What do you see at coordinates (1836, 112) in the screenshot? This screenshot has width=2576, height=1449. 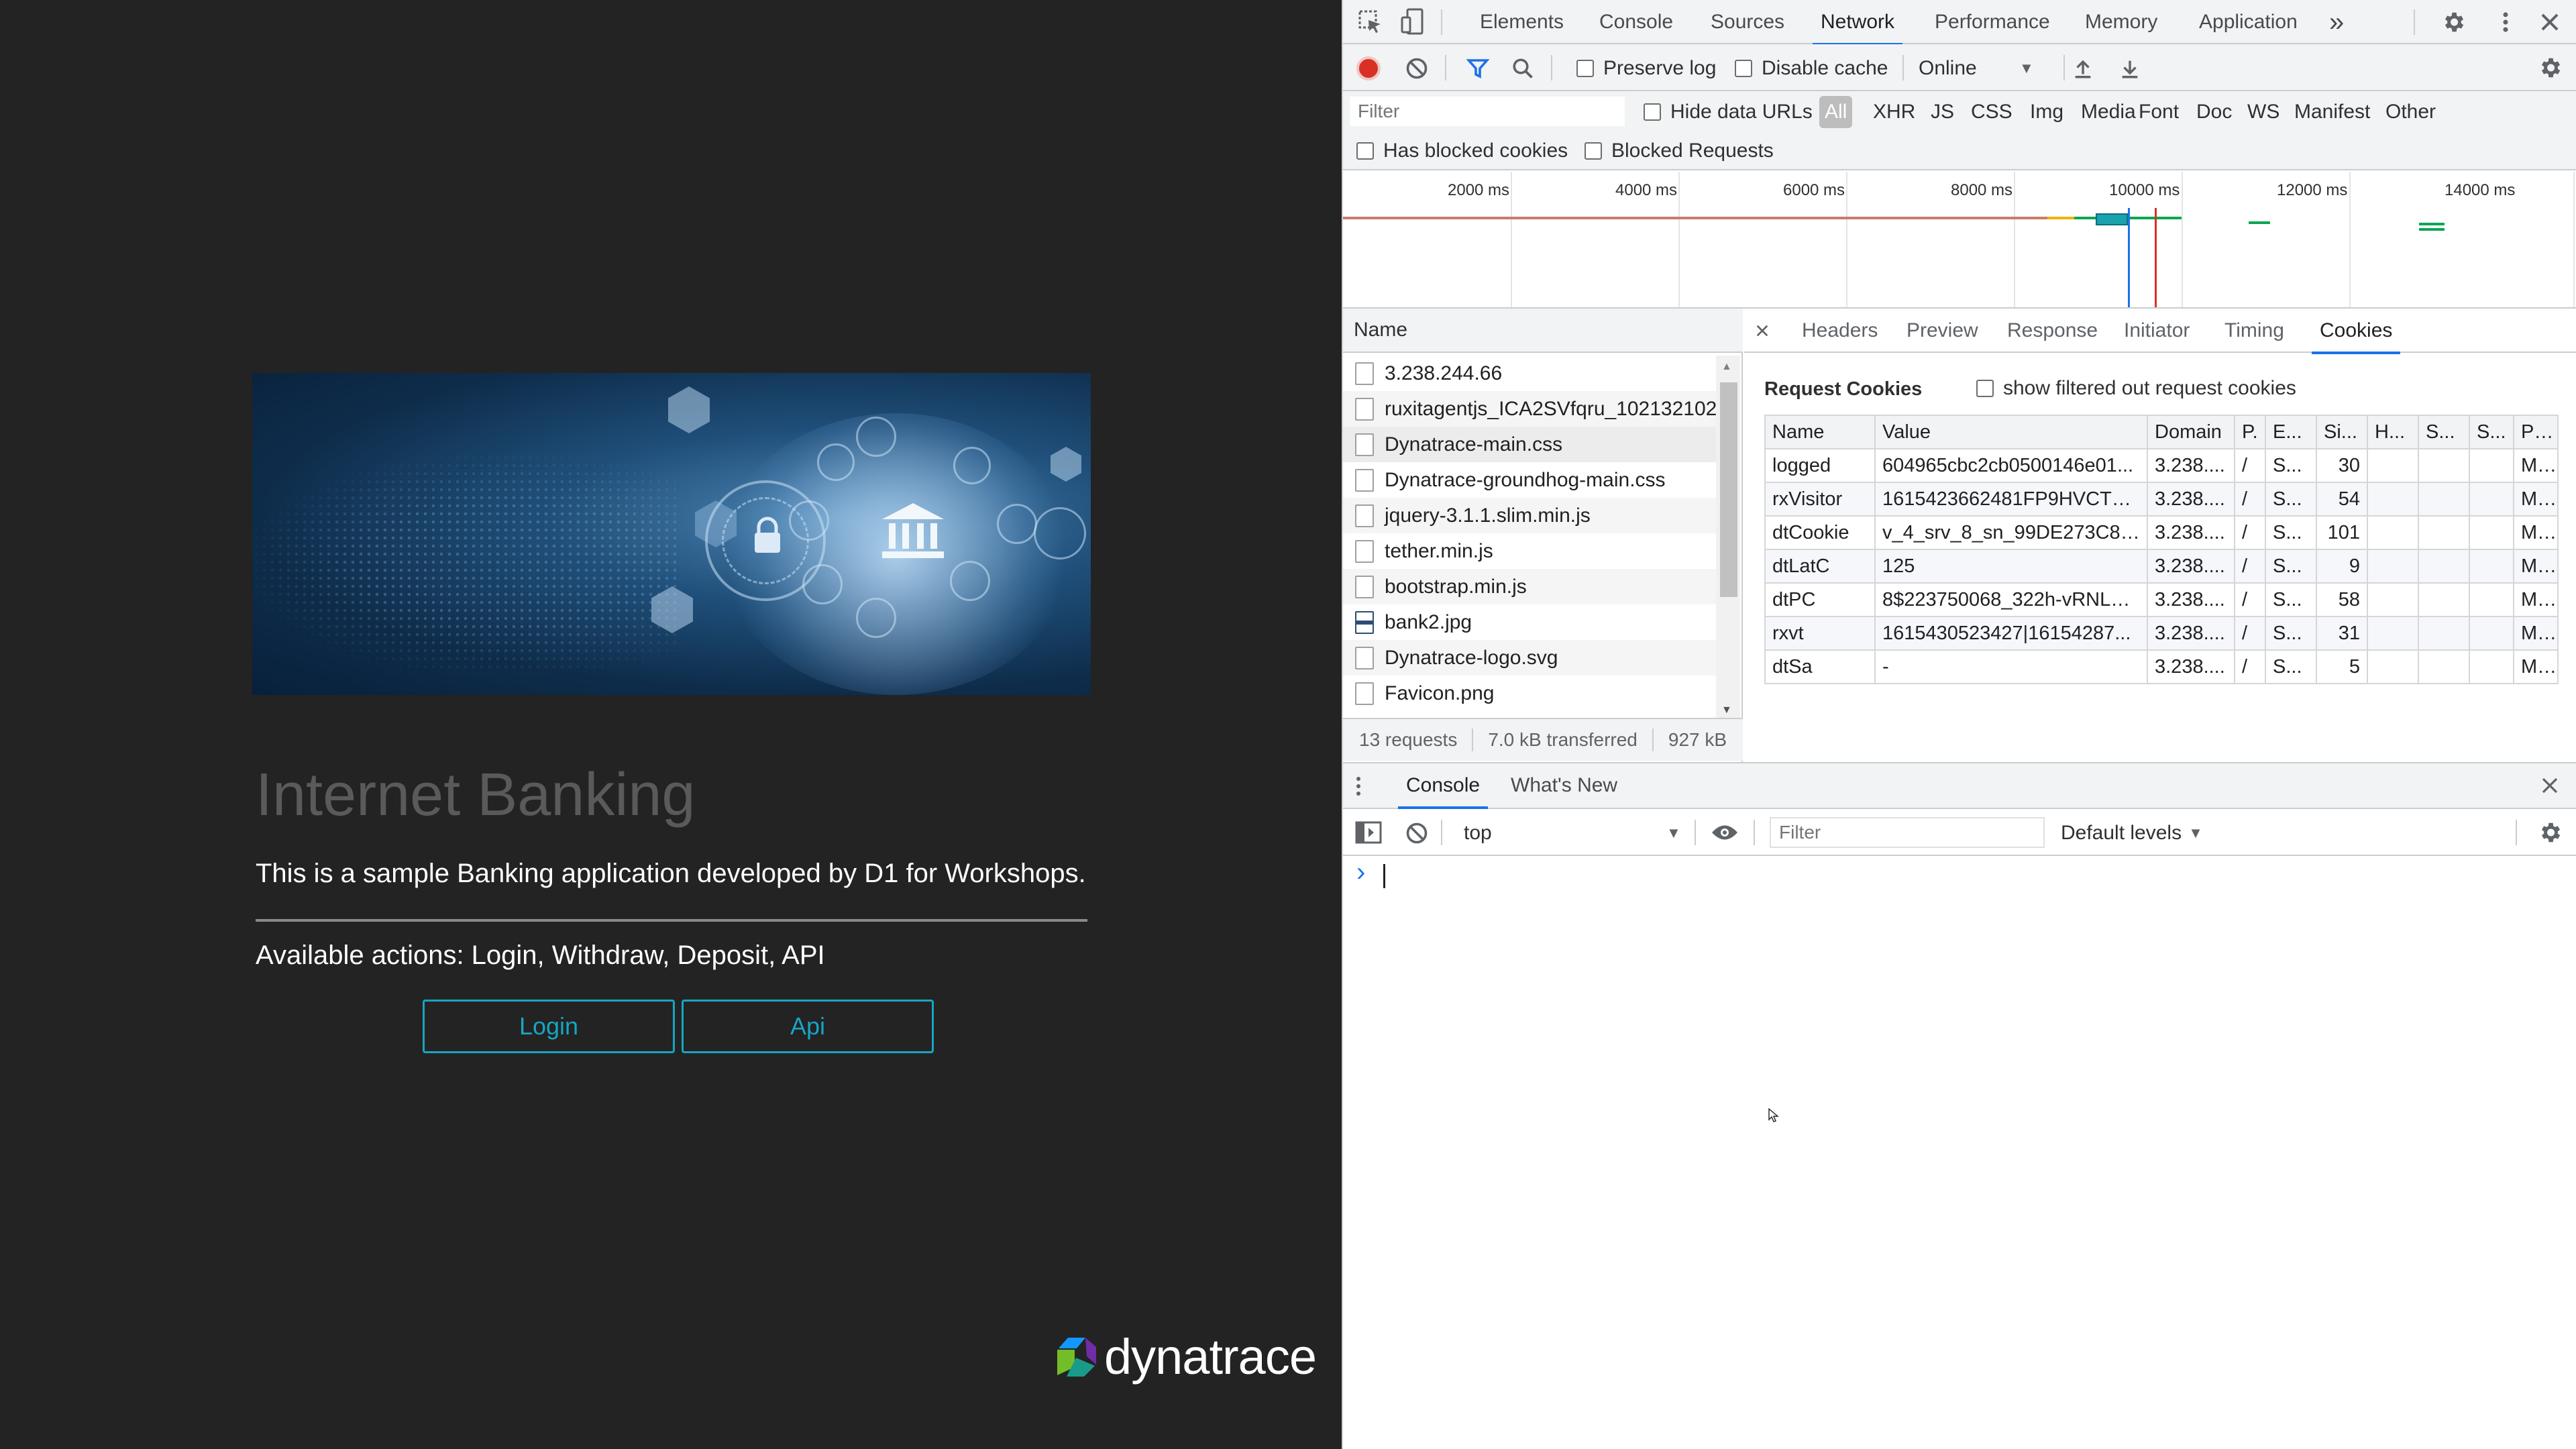 I see `filter-type-all: All` at bounding box center [1836, 112].